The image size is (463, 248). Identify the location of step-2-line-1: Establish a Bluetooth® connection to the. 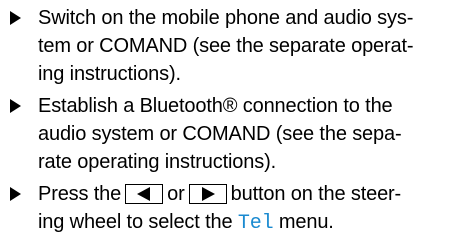
(215, 106).